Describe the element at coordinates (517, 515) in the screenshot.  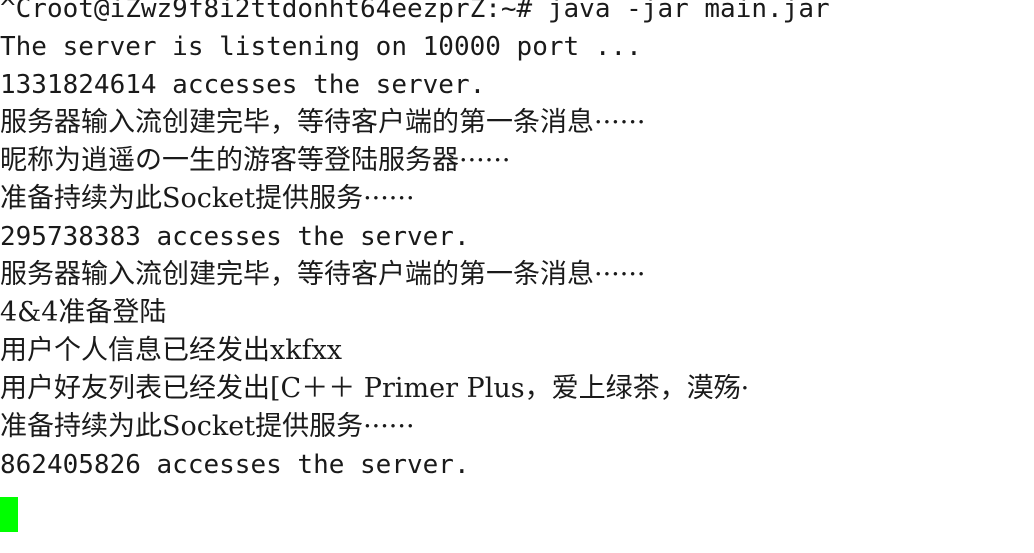
I see `terminal-cursor-row` at that location.